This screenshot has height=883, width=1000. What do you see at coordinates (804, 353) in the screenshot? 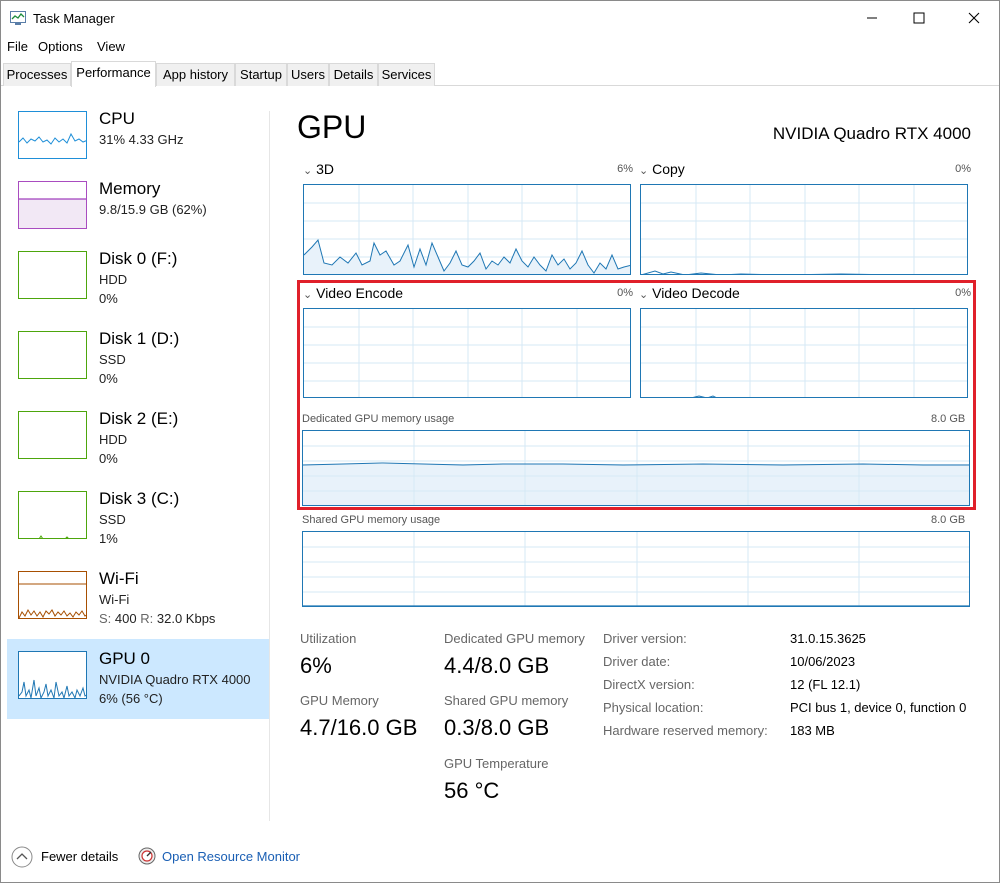
I see `graph-video-decode` at bounding box center [804, 353].